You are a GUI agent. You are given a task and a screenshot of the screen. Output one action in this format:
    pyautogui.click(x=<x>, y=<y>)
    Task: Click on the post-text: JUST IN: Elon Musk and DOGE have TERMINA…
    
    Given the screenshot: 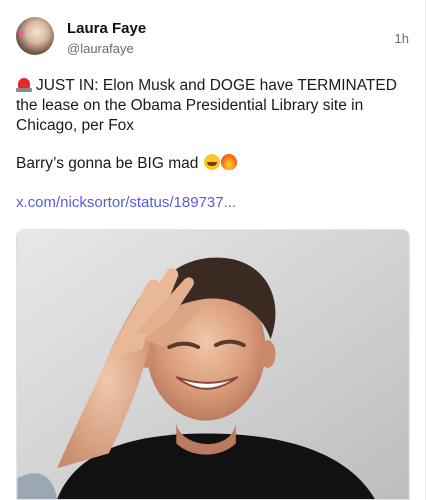 What is the action you would take?
    pyautogui.click(x=214, y=106)
    